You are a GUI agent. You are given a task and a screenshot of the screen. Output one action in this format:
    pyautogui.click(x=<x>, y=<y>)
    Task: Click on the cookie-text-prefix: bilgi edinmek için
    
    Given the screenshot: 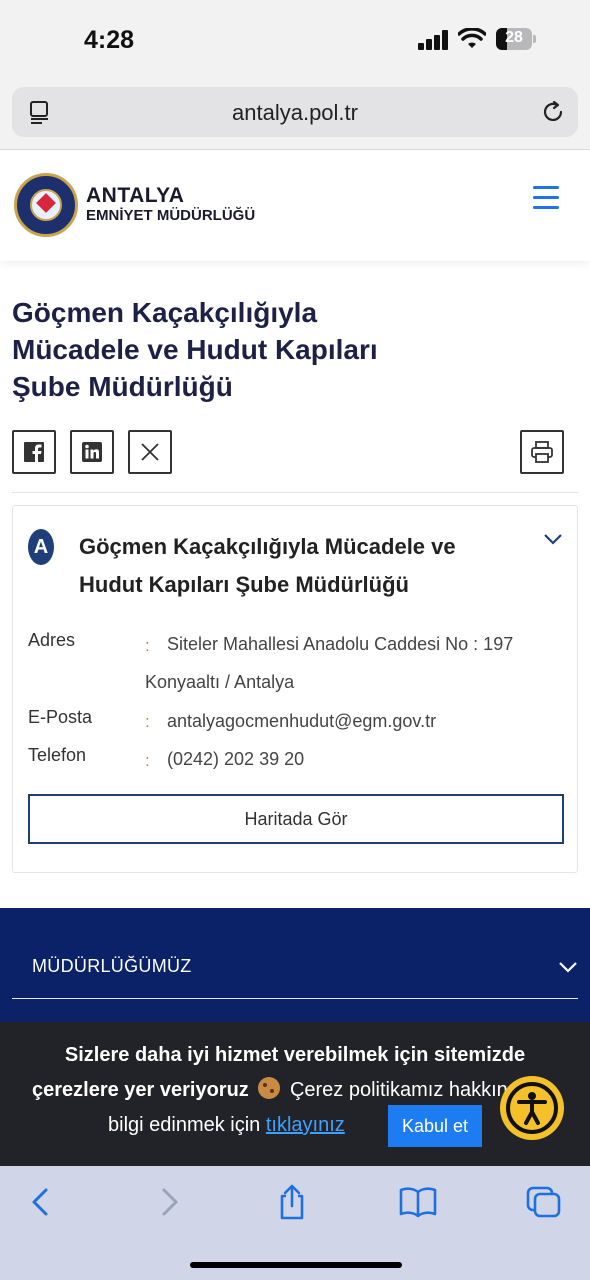 What is the action you would take?
    pyautogui.click(x=184, y=1125)
    